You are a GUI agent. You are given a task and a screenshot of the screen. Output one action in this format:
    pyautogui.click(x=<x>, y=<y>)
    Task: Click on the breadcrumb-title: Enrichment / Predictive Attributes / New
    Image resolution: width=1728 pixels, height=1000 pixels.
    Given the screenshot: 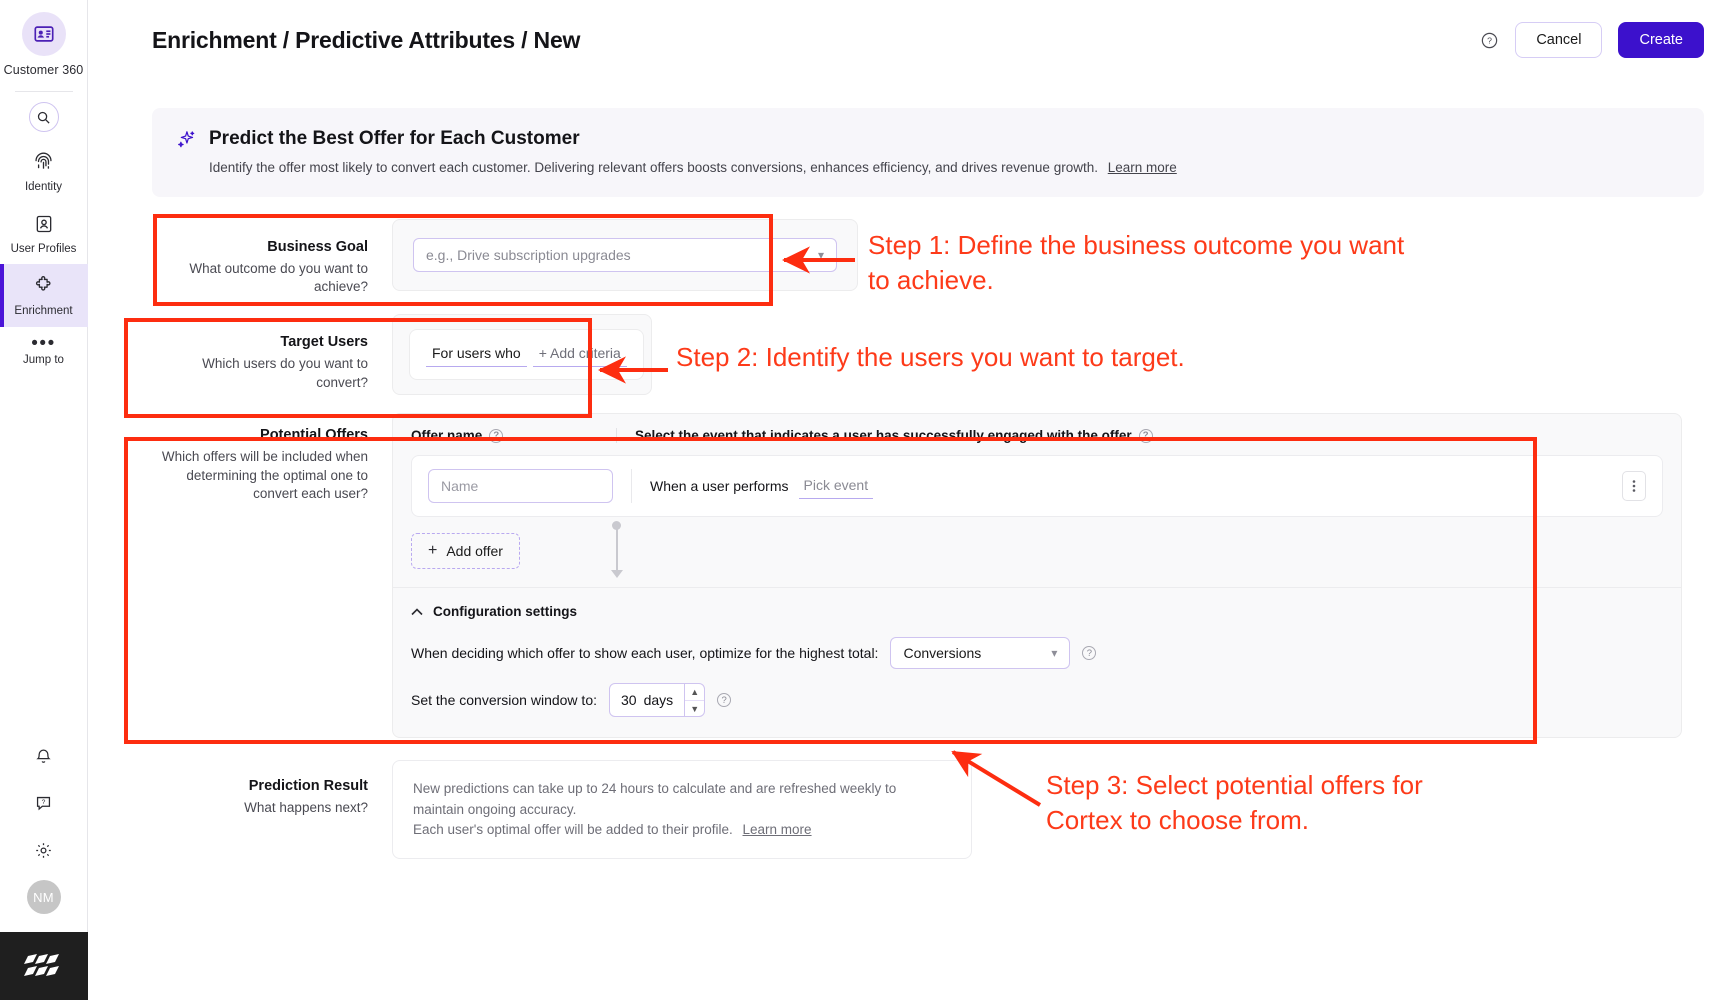 What is the action you would take?
    pyautogui.click(x=366, y=39)
    